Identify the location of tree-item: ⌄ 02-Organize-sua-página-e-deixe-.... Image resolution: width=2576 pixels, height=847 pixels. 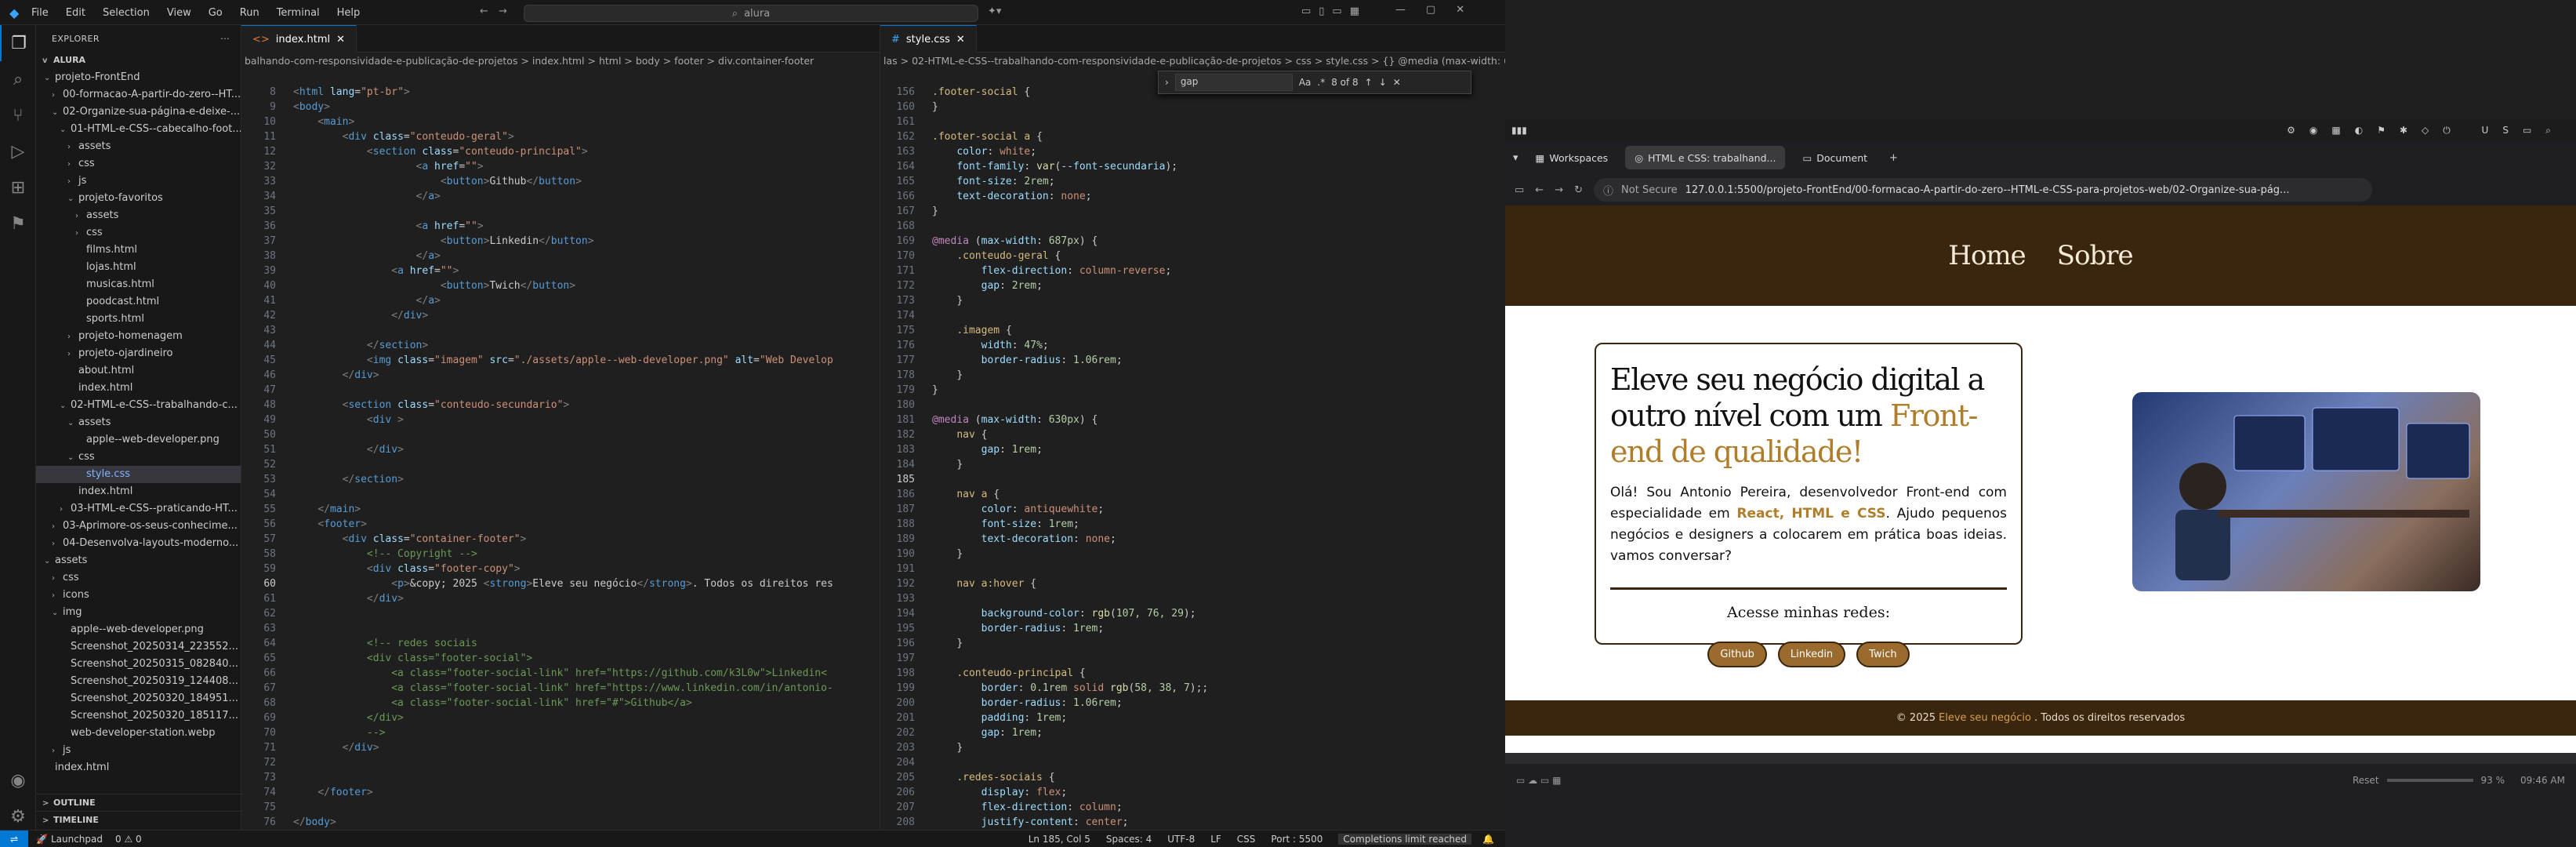
(139, 112).